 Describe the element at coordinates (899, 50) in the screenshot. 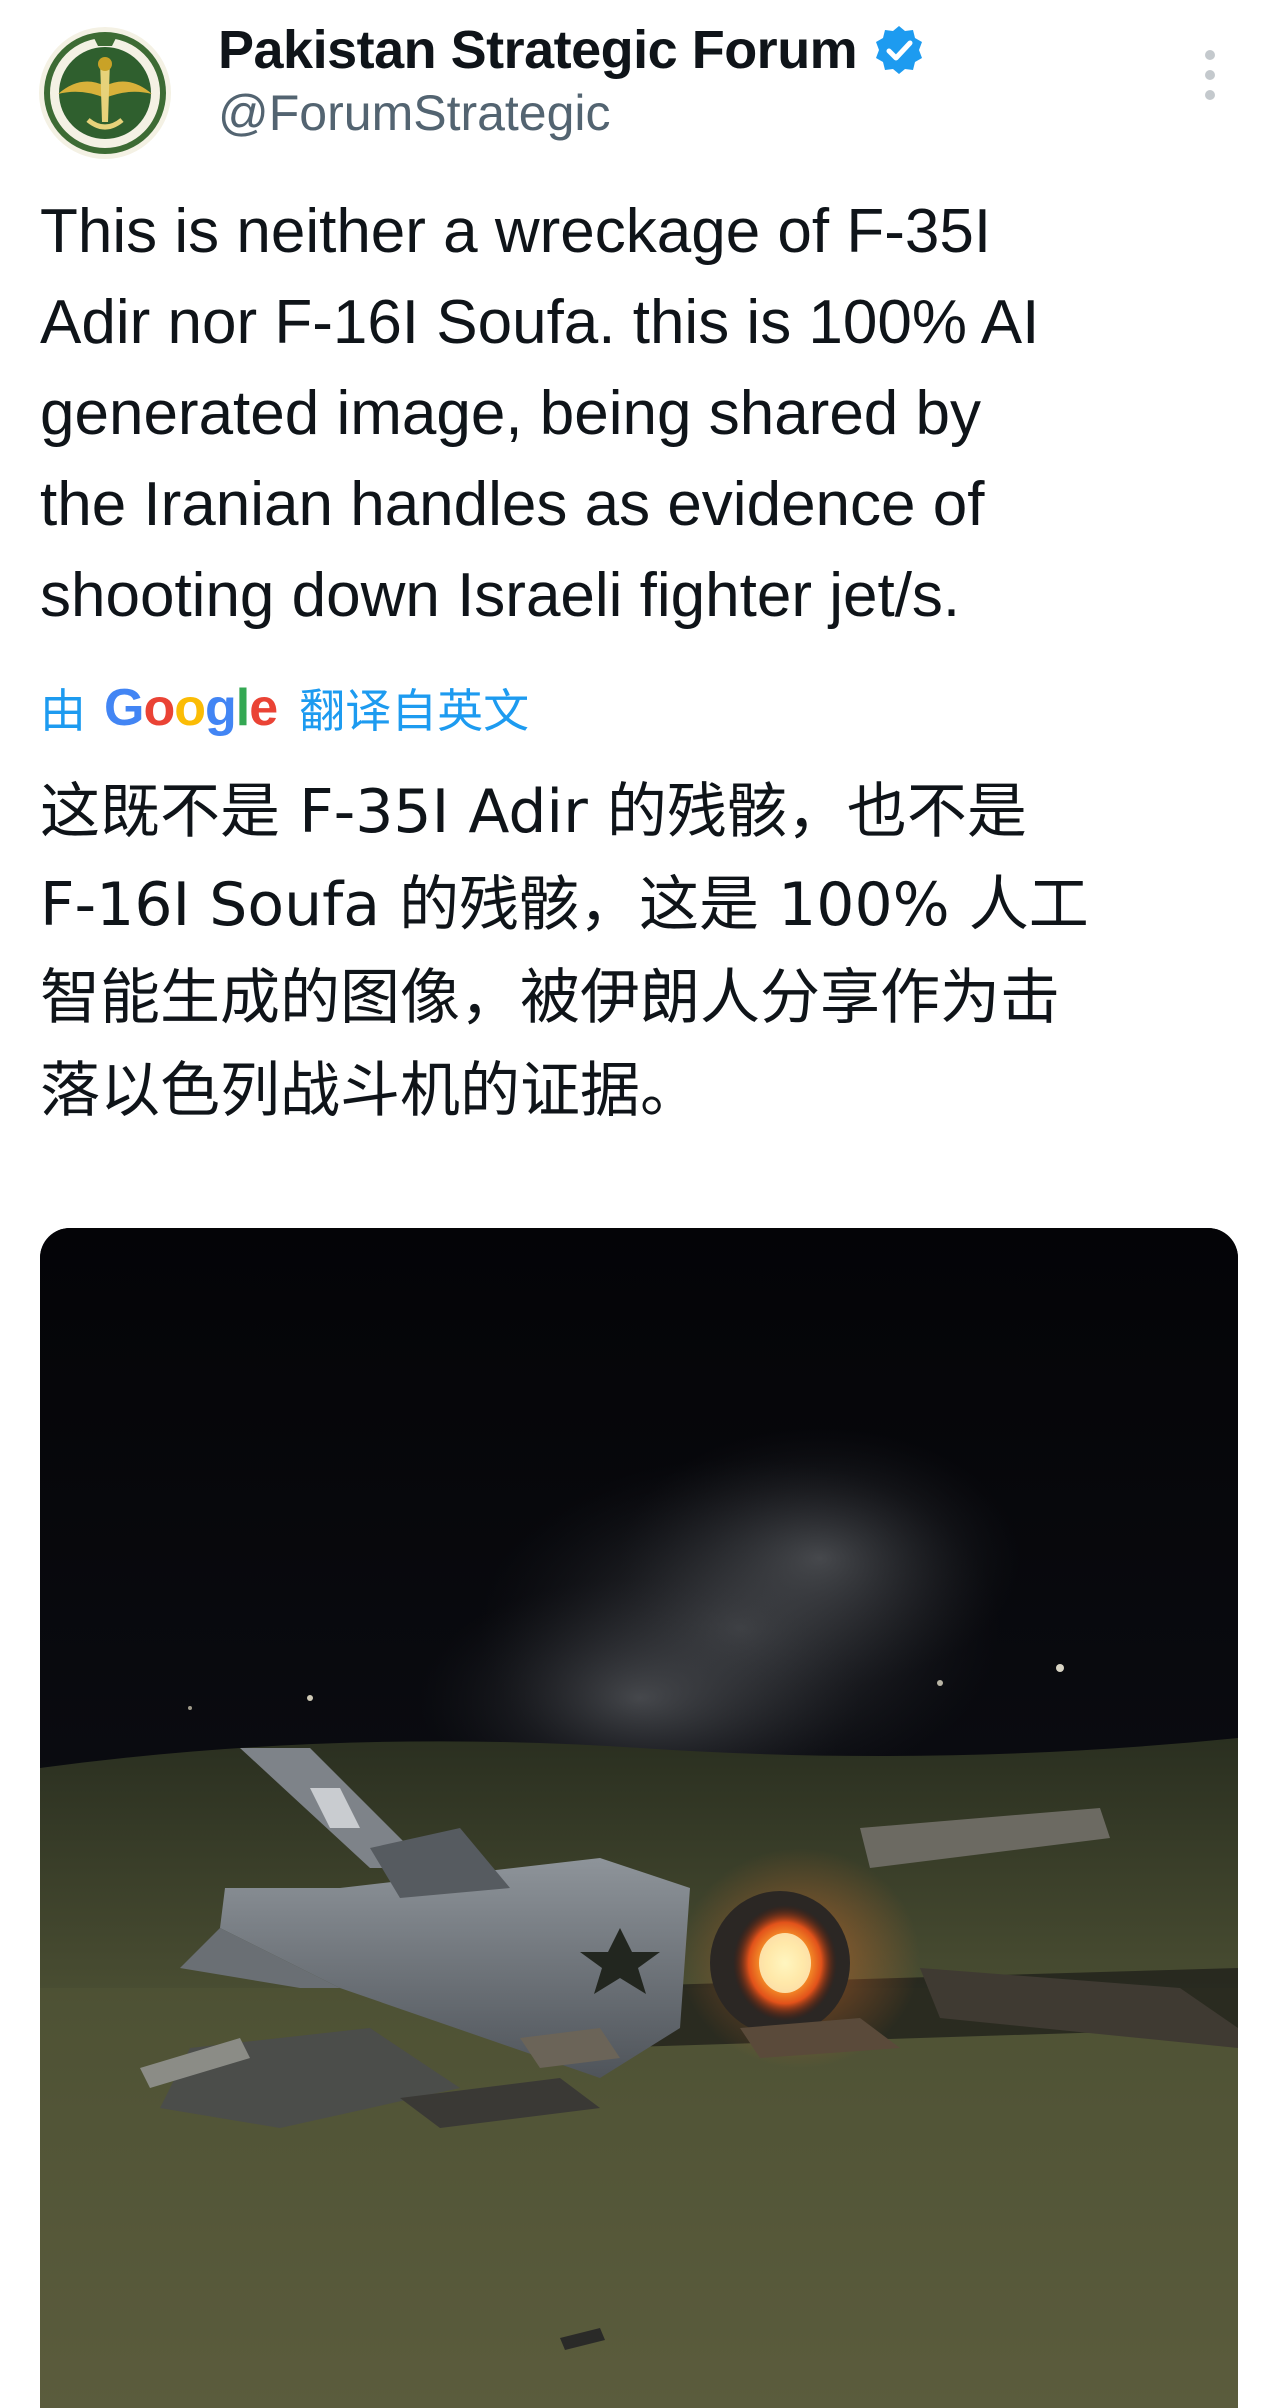

I see `verified-badge-icon` at that location.